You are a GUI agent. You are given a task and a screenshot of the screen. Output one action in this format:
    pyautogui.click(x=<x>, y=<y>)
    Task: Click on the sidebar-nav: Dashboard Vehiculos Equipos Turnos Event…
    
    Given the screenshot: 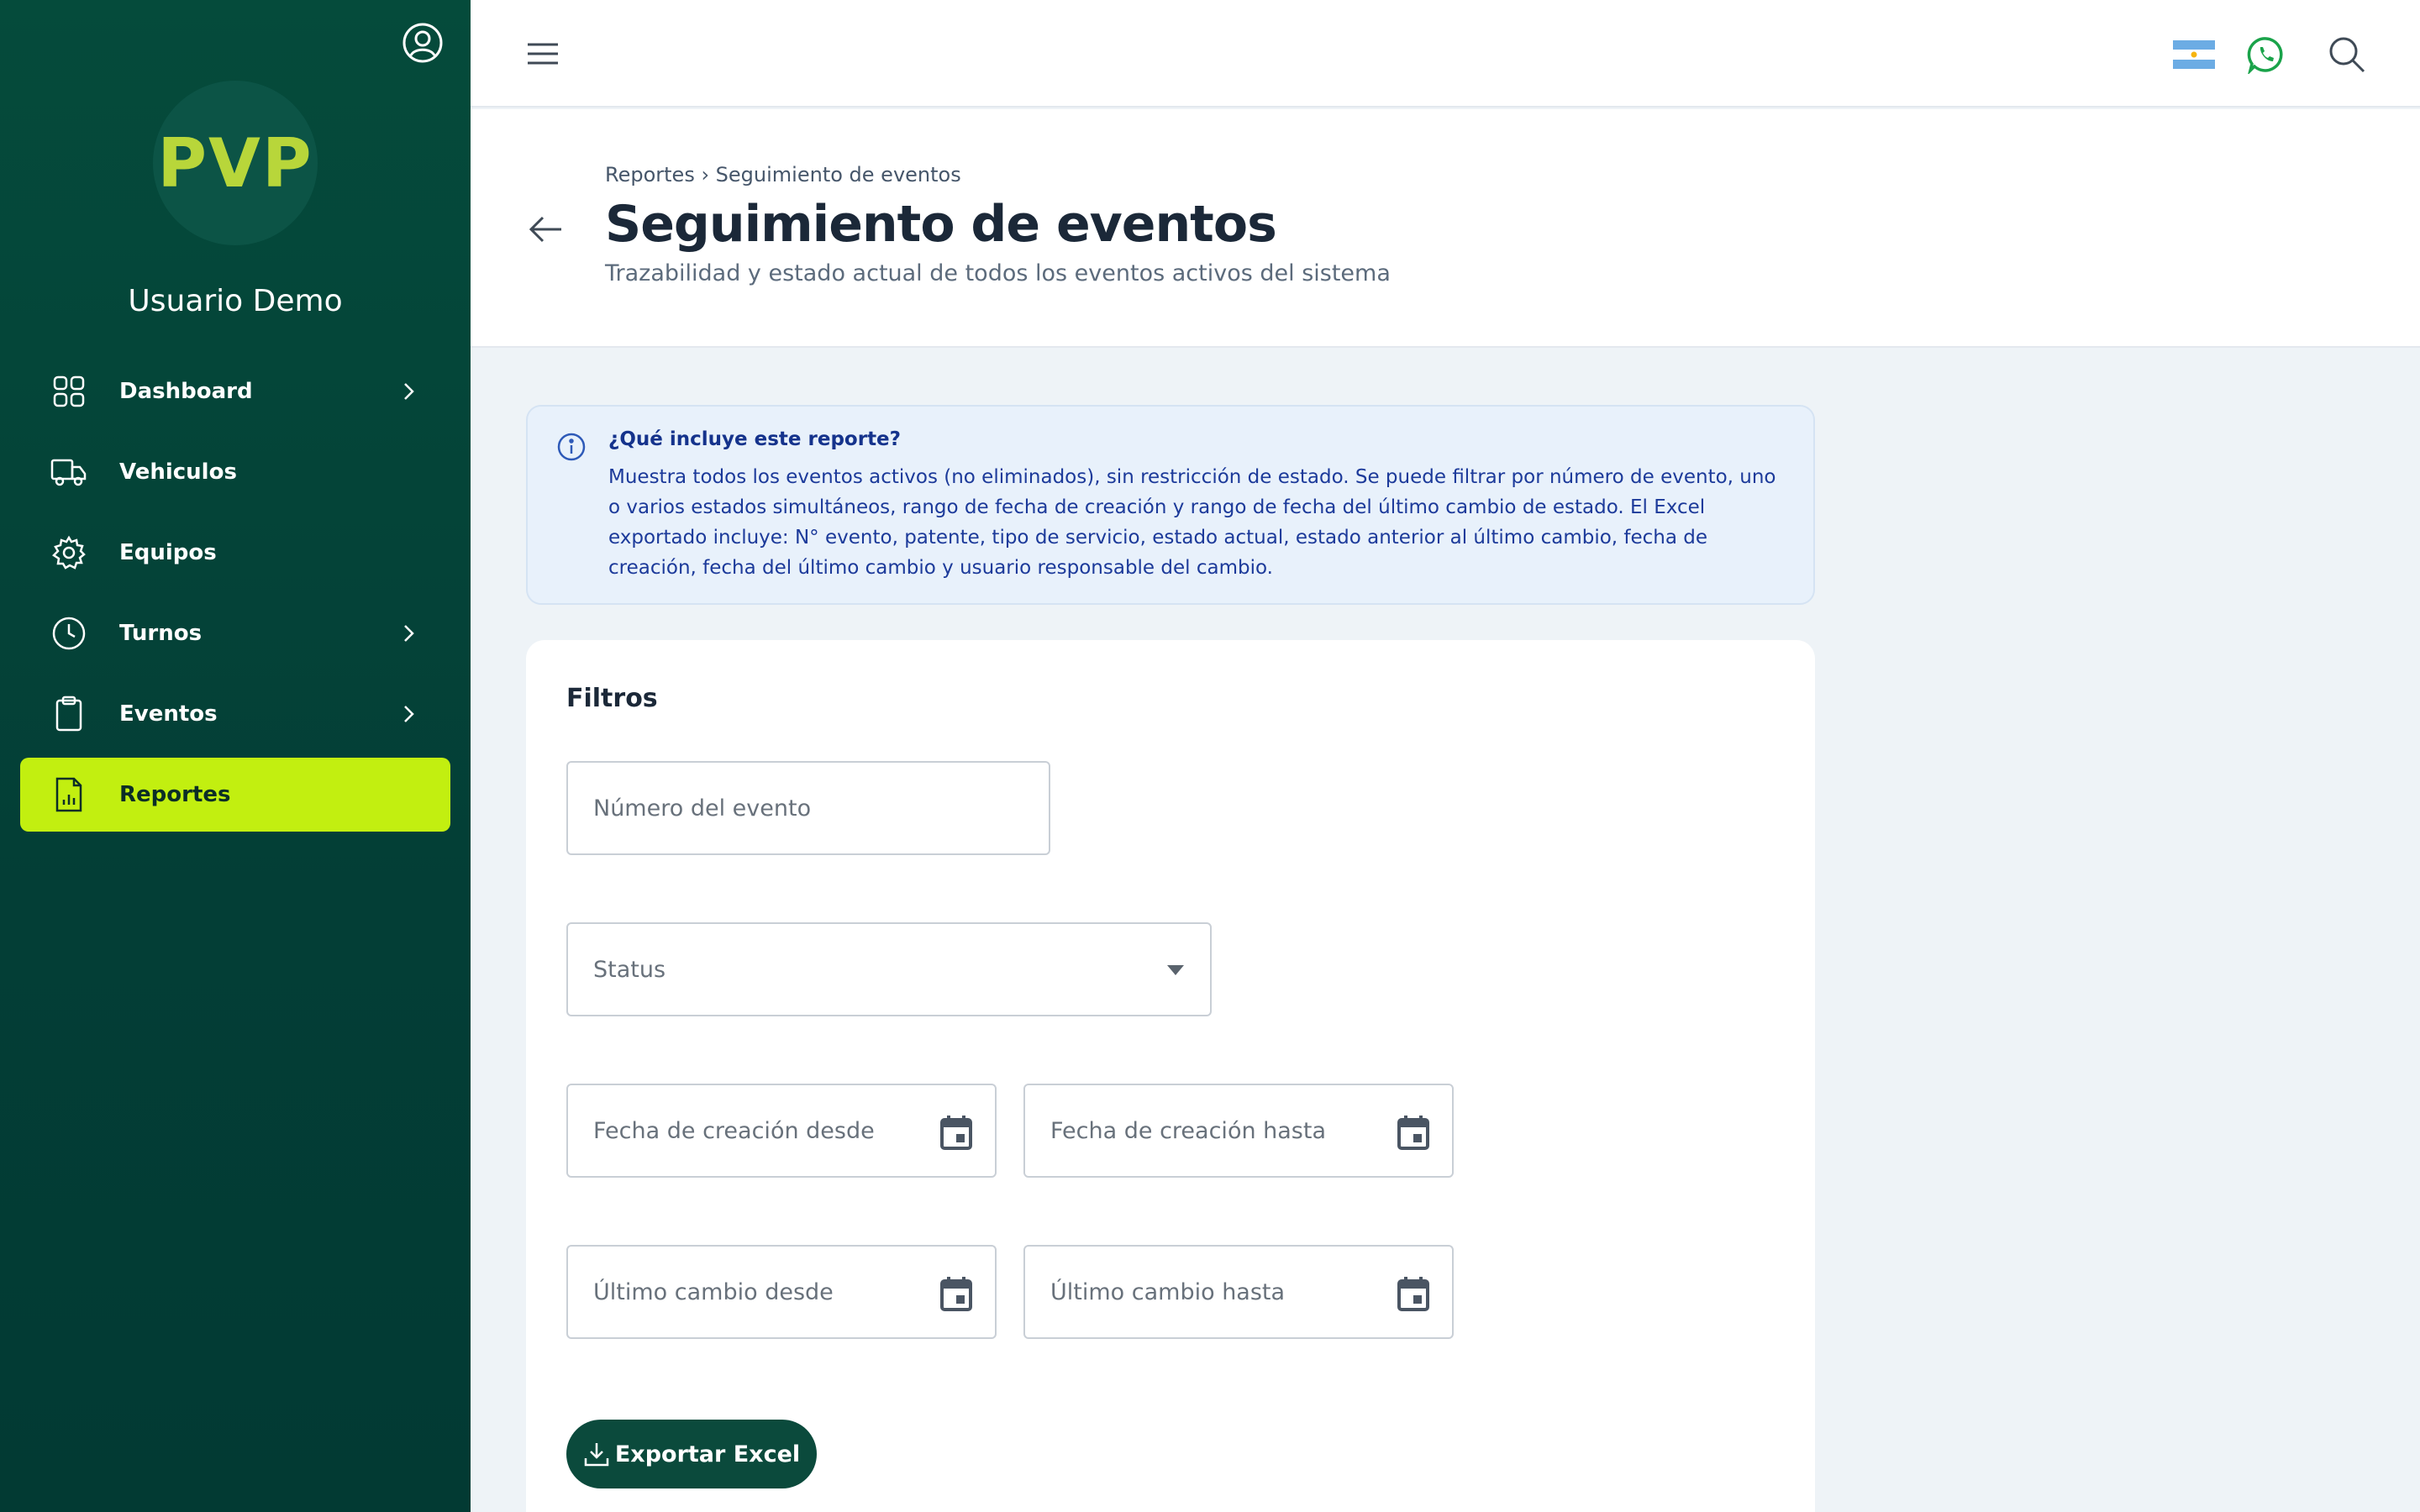 What is the action you would take?
    pyautogui.click(x=235, y=596)
    